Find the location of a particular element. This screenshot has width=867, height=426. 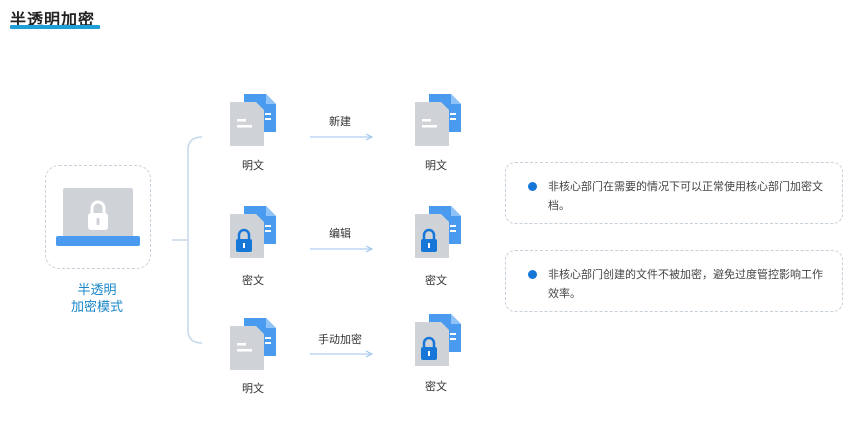

row2-target-label: 密文 is located at coordinates (436, 280).